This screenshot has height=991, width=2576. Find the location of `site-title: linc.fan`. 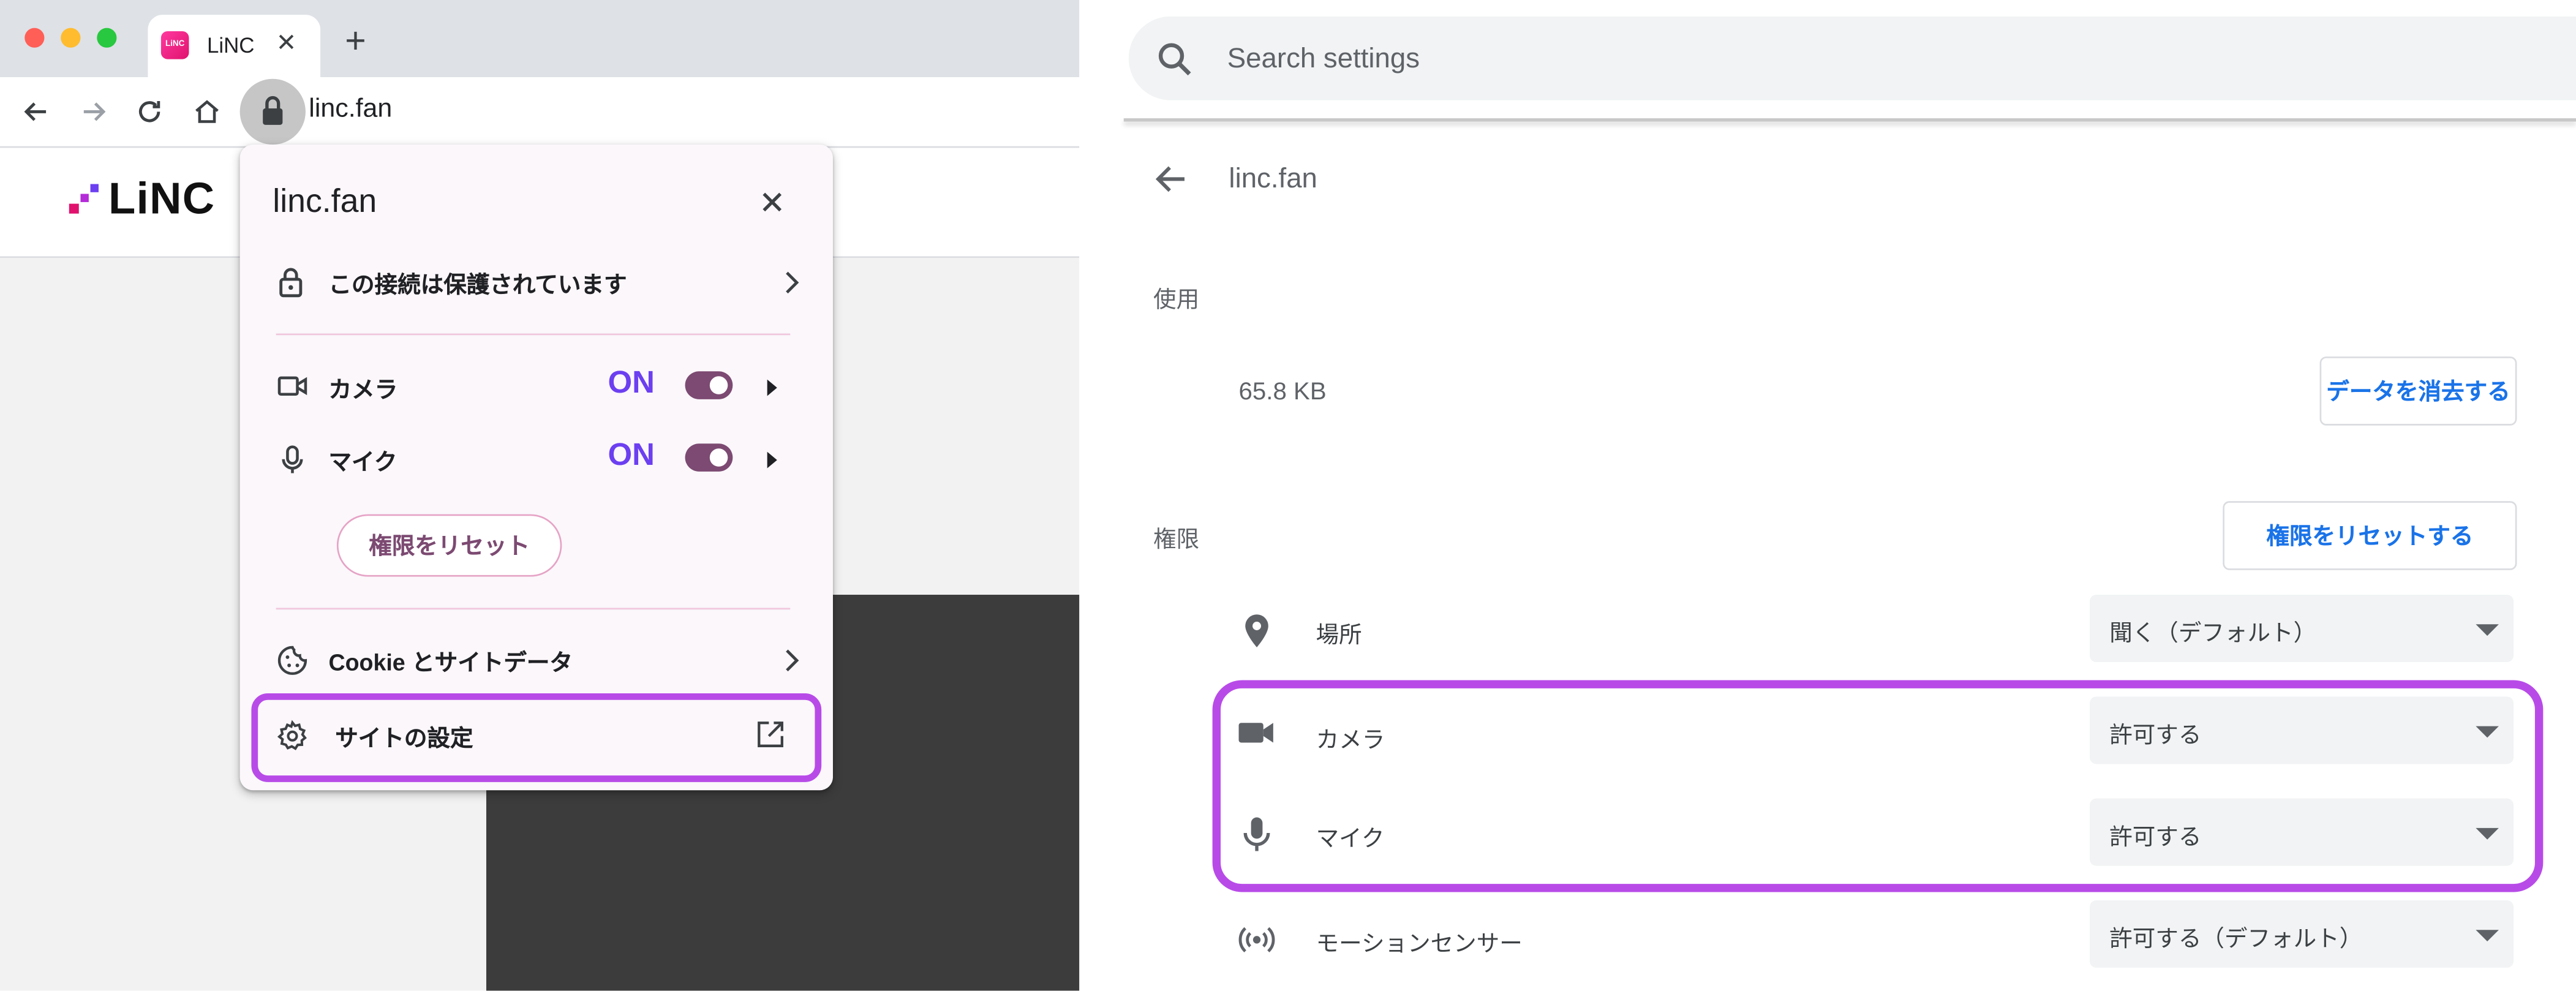

site-title: linc.fan is located at coordinates (1273, 178).